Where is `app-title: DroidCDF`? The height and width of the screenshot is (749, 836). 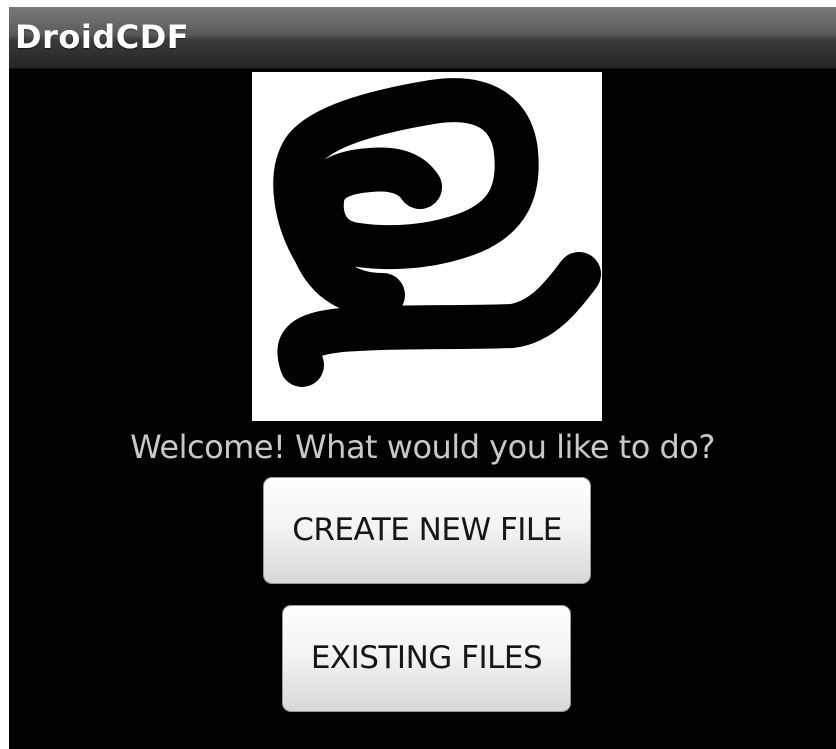
app-title: DroidCDF is located at coordinates (102, 37).